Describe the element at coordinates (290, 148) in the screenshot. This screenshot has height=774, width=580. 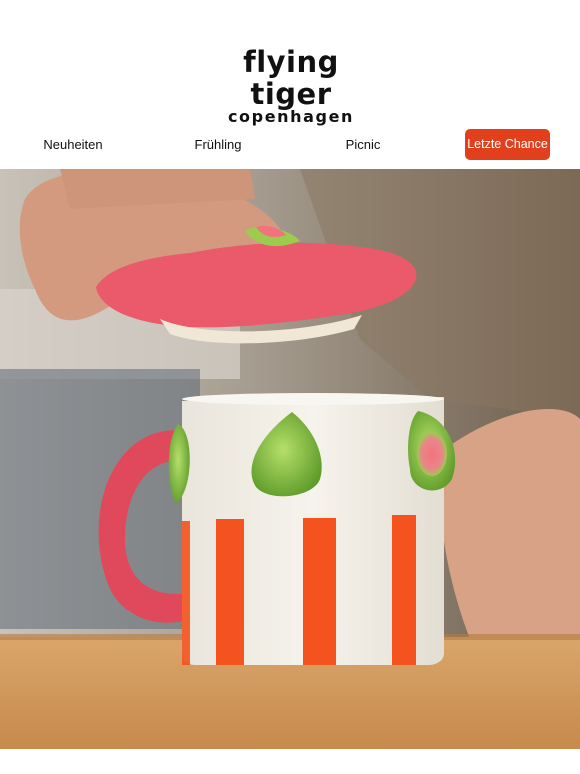
I see `main-navigation: Neuheiten Frühling Picnic Letzte Chance` at that location.